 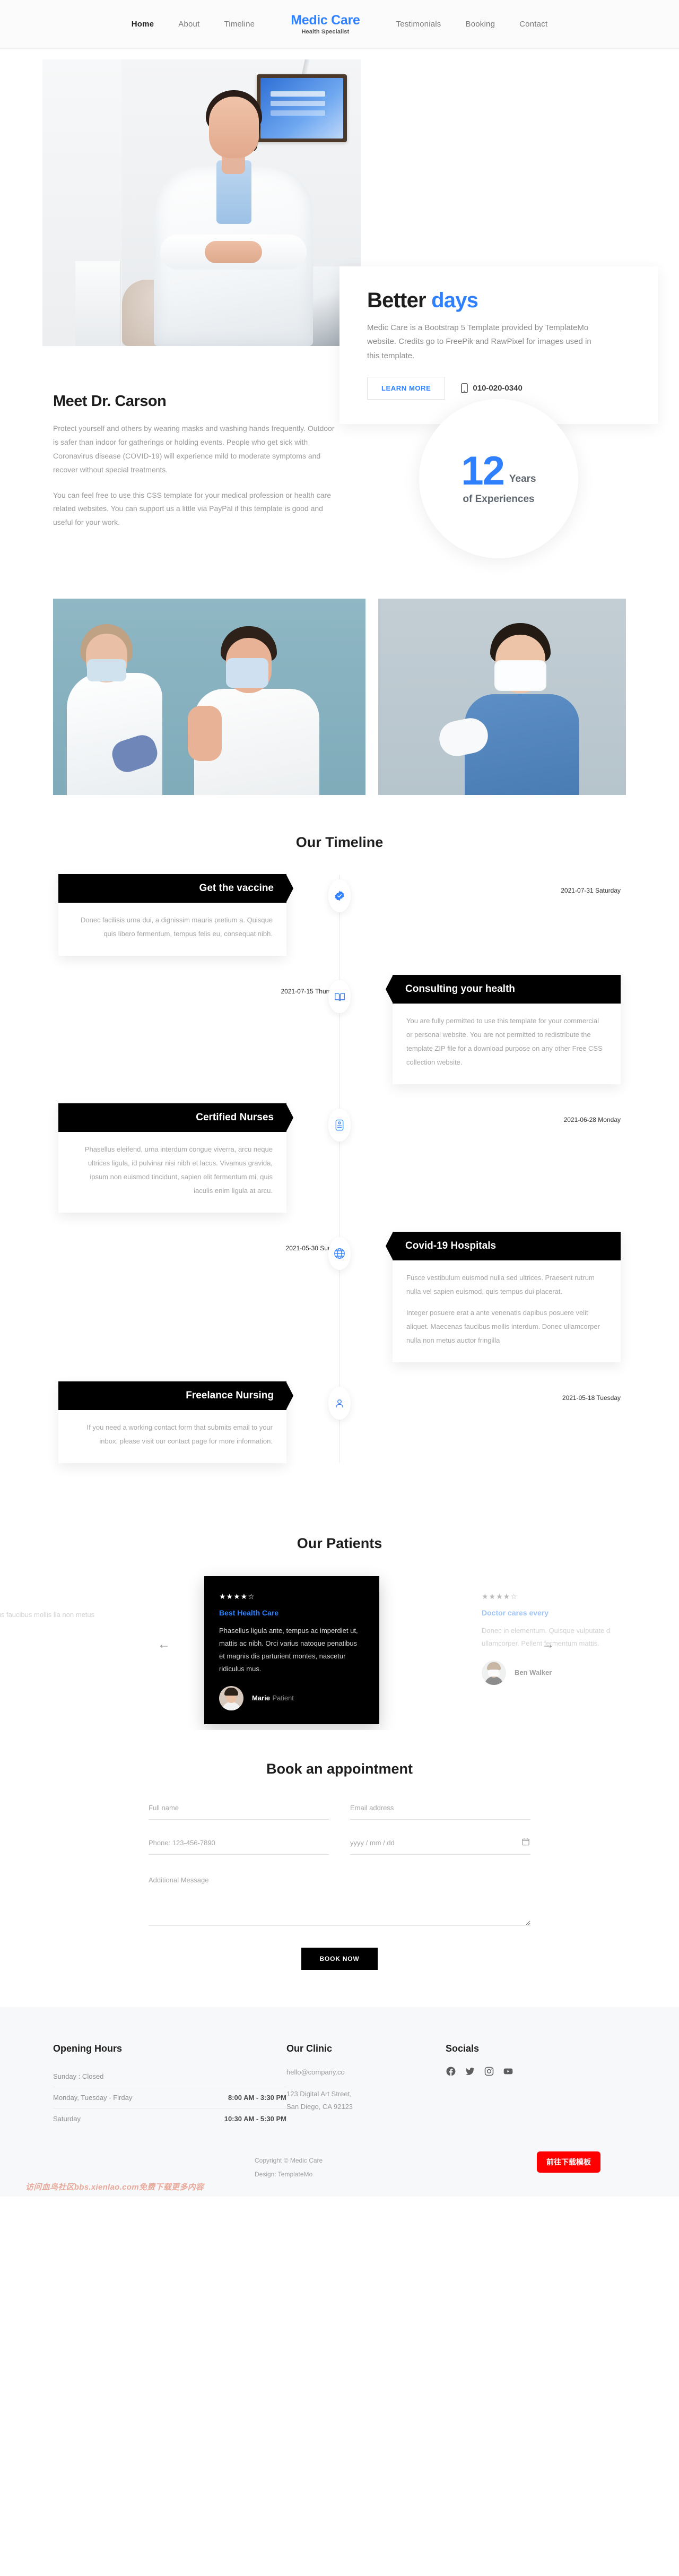 What do you see at coordinates (88, 2048) in the screenshot?
I see `opening-hours-heading: Opening Hours` at bounding box center [88, 2048].